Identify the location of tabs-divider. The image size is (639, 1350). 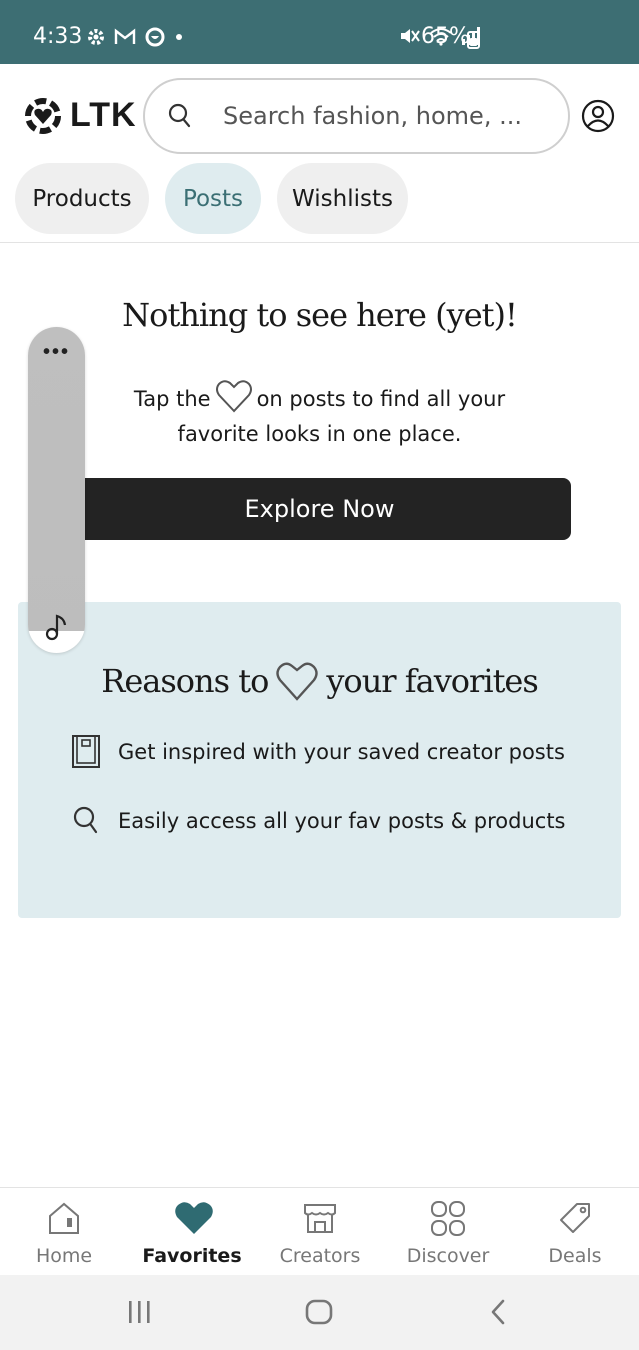
(319, 242).